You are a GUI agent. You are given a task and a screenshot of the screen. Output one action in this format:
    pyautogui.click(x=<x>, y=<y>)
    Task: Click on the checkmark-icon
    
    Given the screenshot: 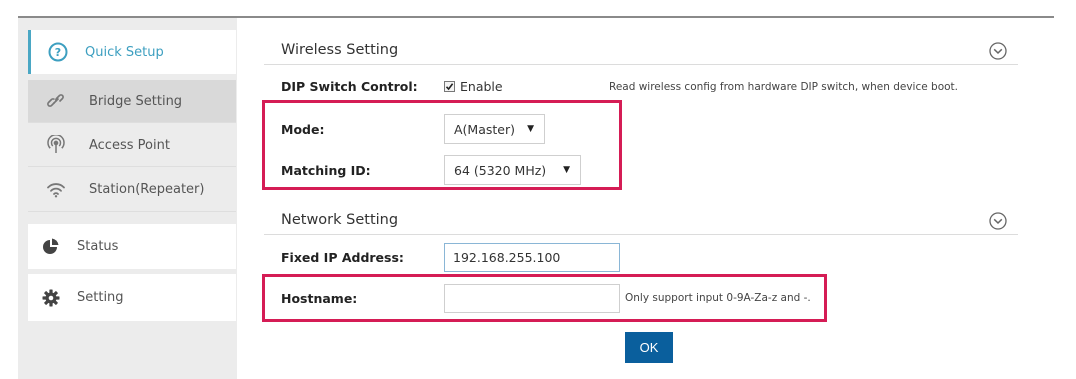 What is the action you would take?
    pyautogui.click(x=449, y=87)
    